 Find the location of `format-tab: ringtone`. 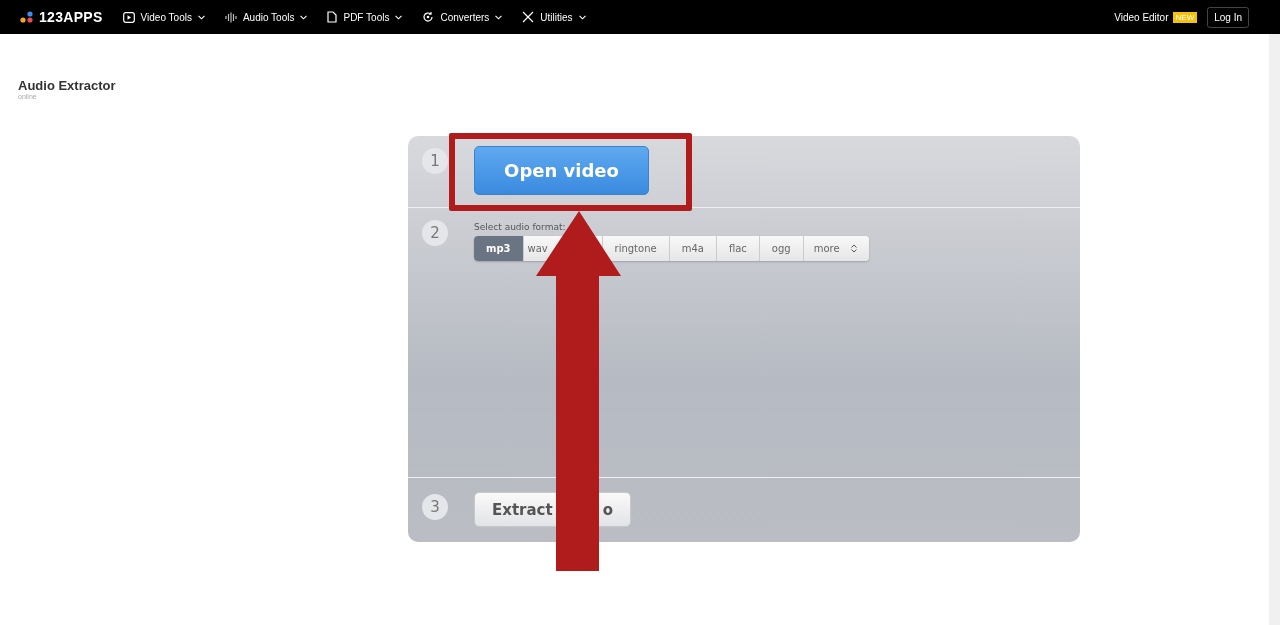

format-tab: ringtone is located at coordinates (635, 248).